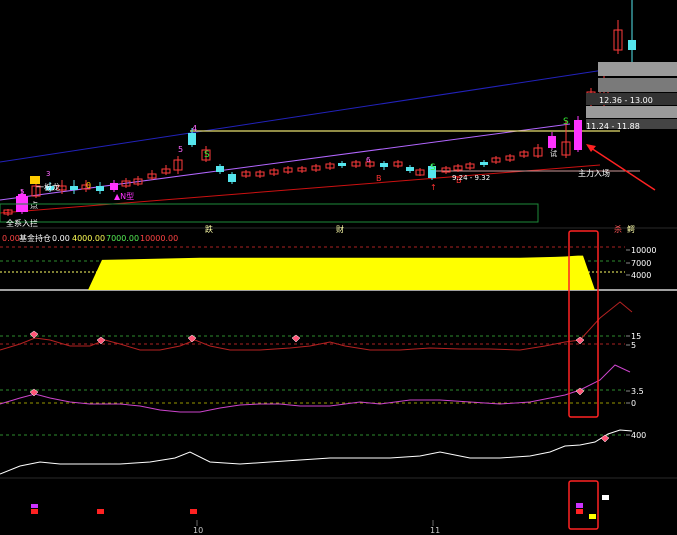 This screenshot has height=535, width=677. What do you see at coordinates (631, 229) in the screenshot?
I see `bottom-label-right-2: 鳄` at bounding box center [631, 229].